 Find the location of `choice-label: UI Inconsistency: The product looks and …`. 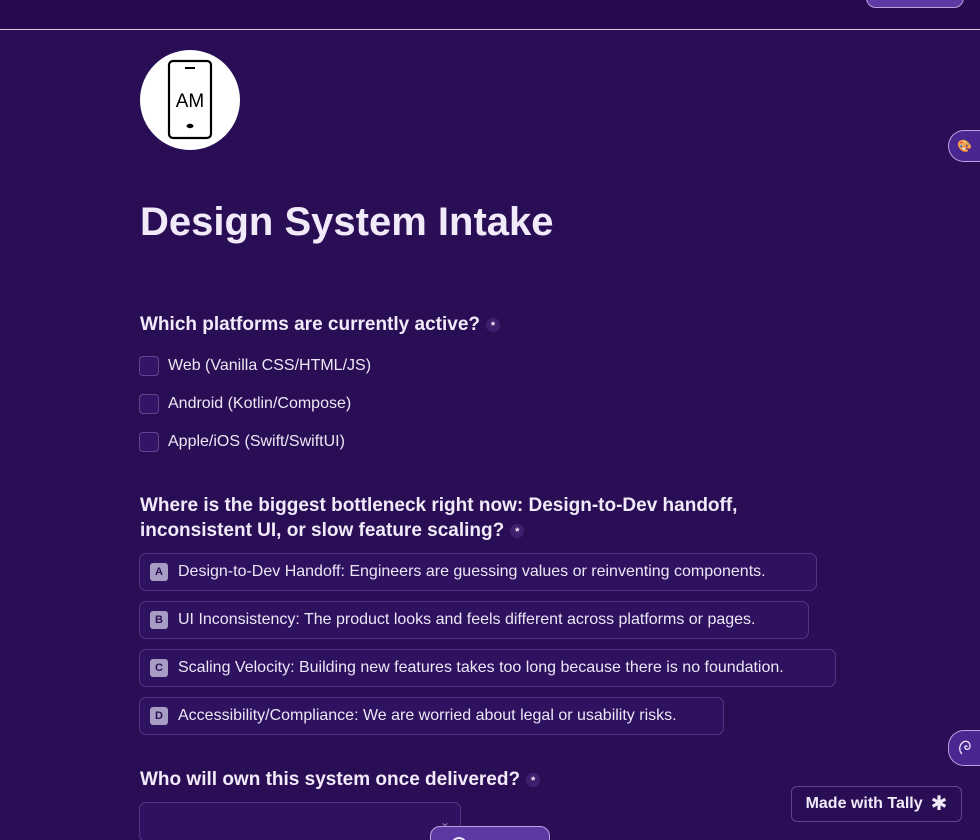

choice-label: UI Inconsistency: The product looks and … is located at coordinates (467, 619).